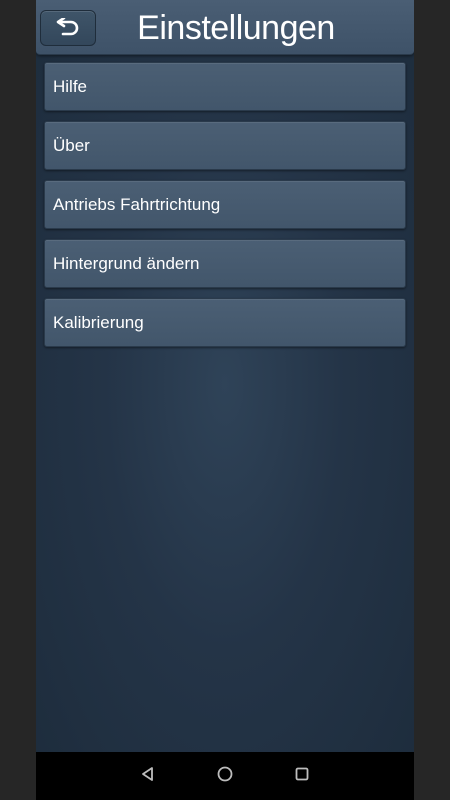 The image size is (450, 800). I want to click on menu-item-about: Über, so click(225, 145).